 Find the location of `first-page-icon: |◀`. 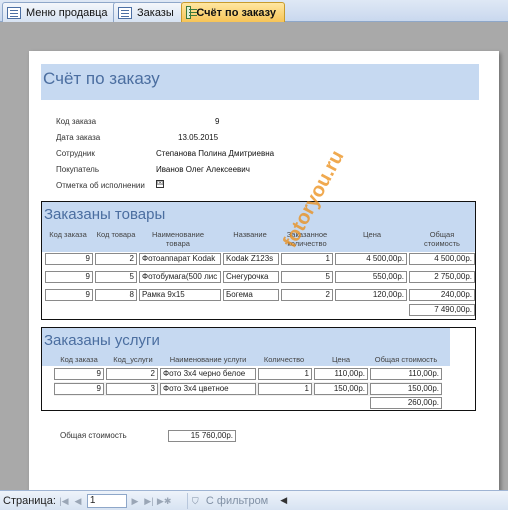

first-page-icon: |◀ is located at coordinates (64, 501).